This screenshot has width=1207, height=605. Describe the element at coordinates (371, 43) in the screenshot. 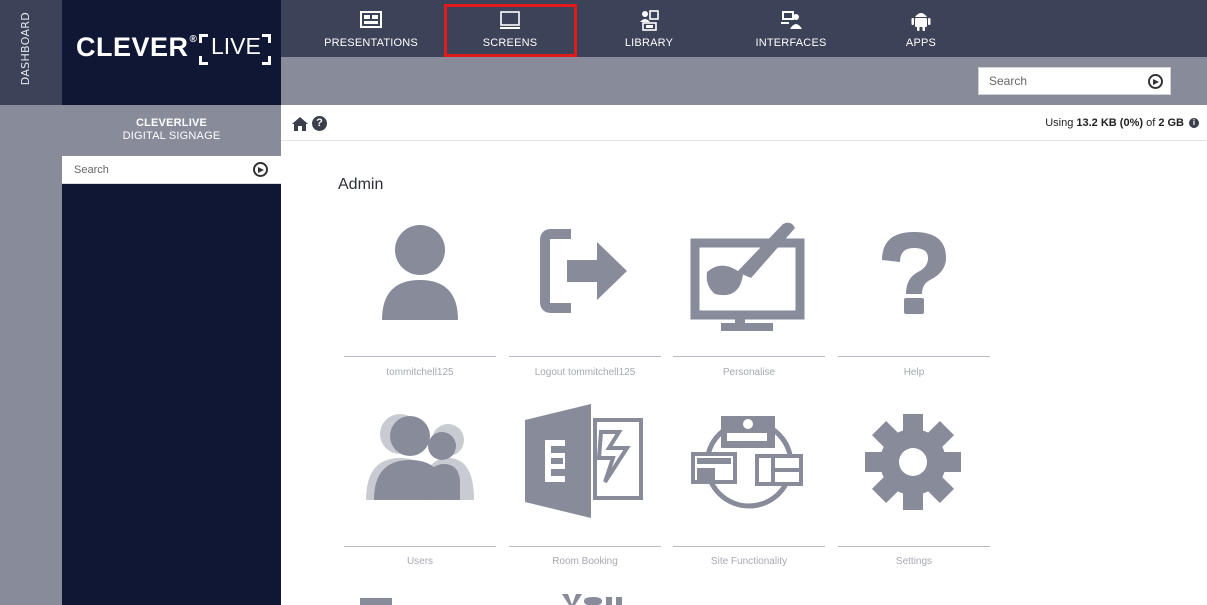

I see `nav-presentations-label: PRESENTATIONS` at that location.